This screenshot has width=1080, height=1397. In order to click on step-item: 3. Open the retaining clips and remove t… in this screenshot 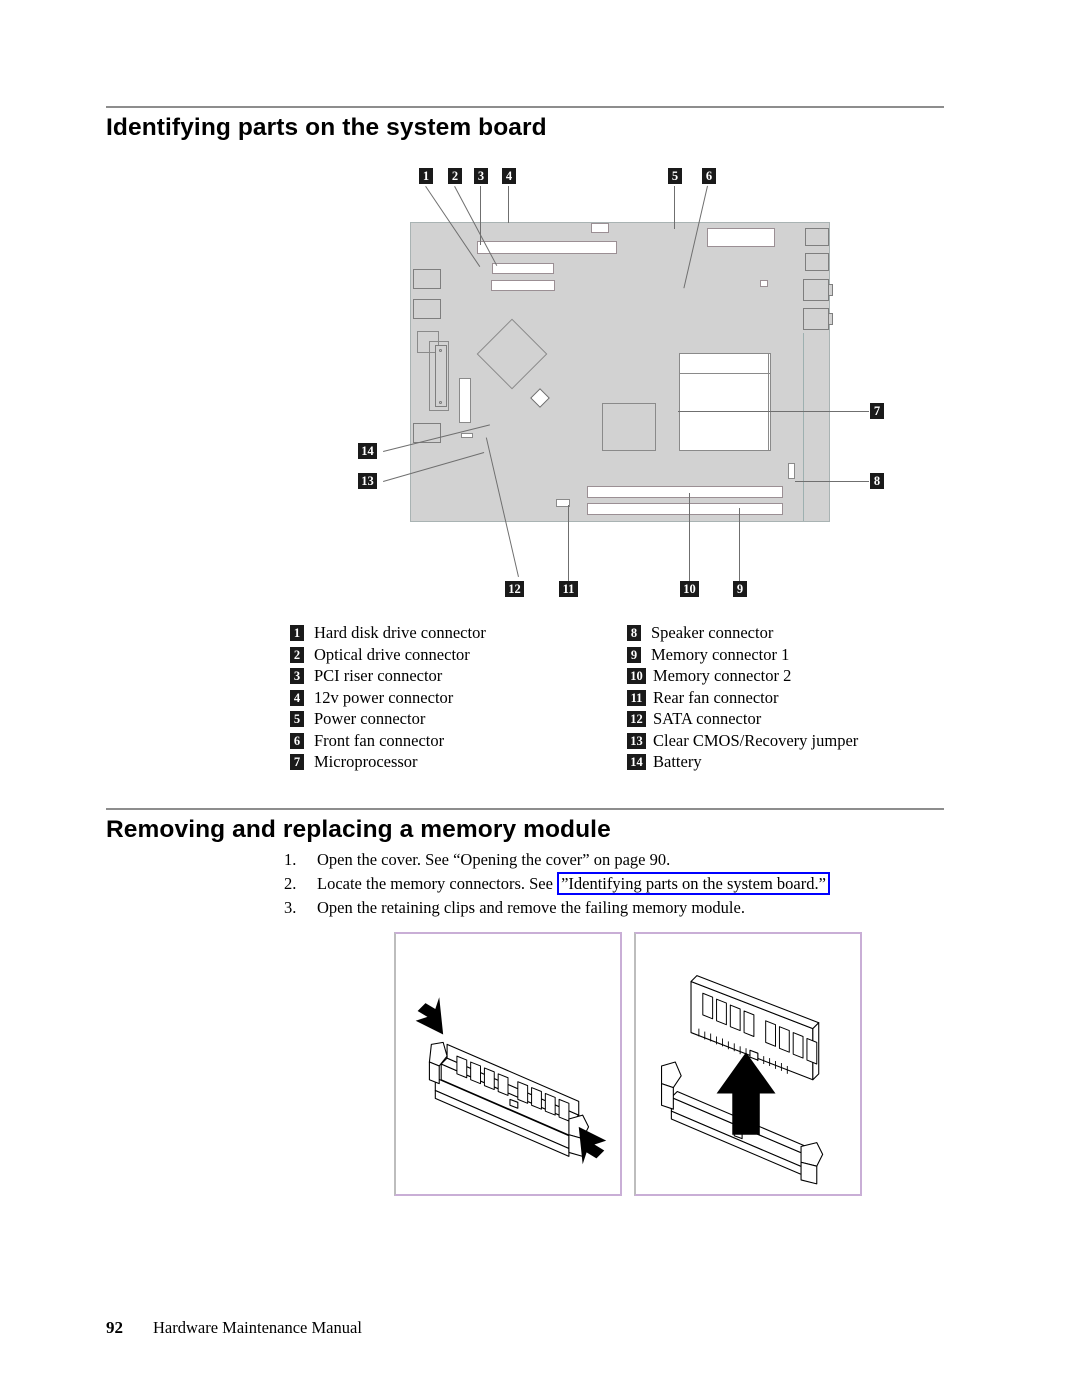, I will do `click(614, 908)`.